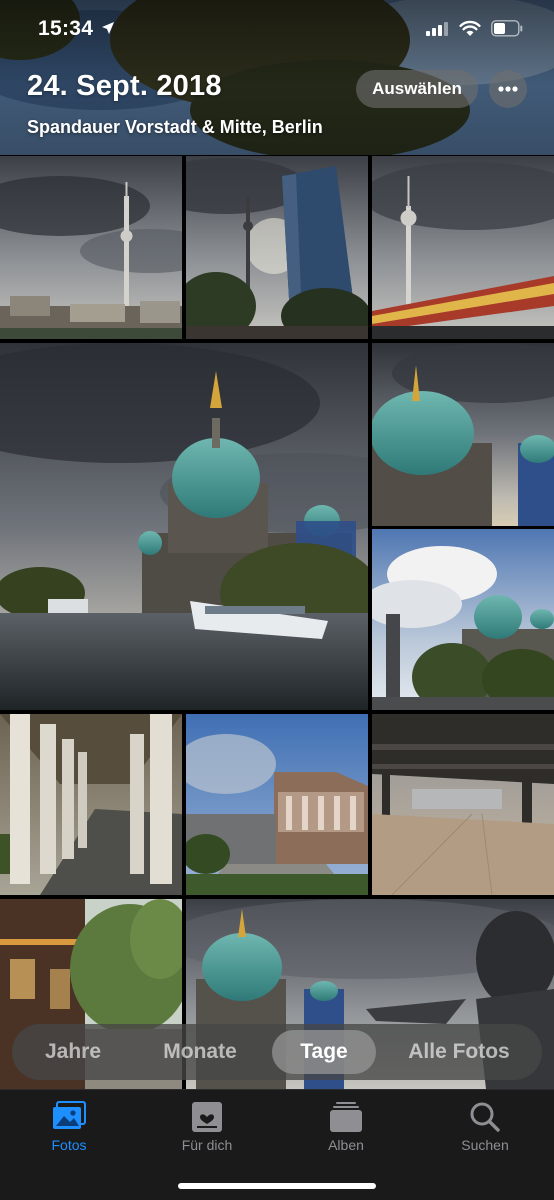 The height and width of the screenshot is (1200, 554). What do you see at coordinates (124, 86) in the screenshot?
I see `page-title: 24. Sept. 2018` at bounding box center [124, 86].